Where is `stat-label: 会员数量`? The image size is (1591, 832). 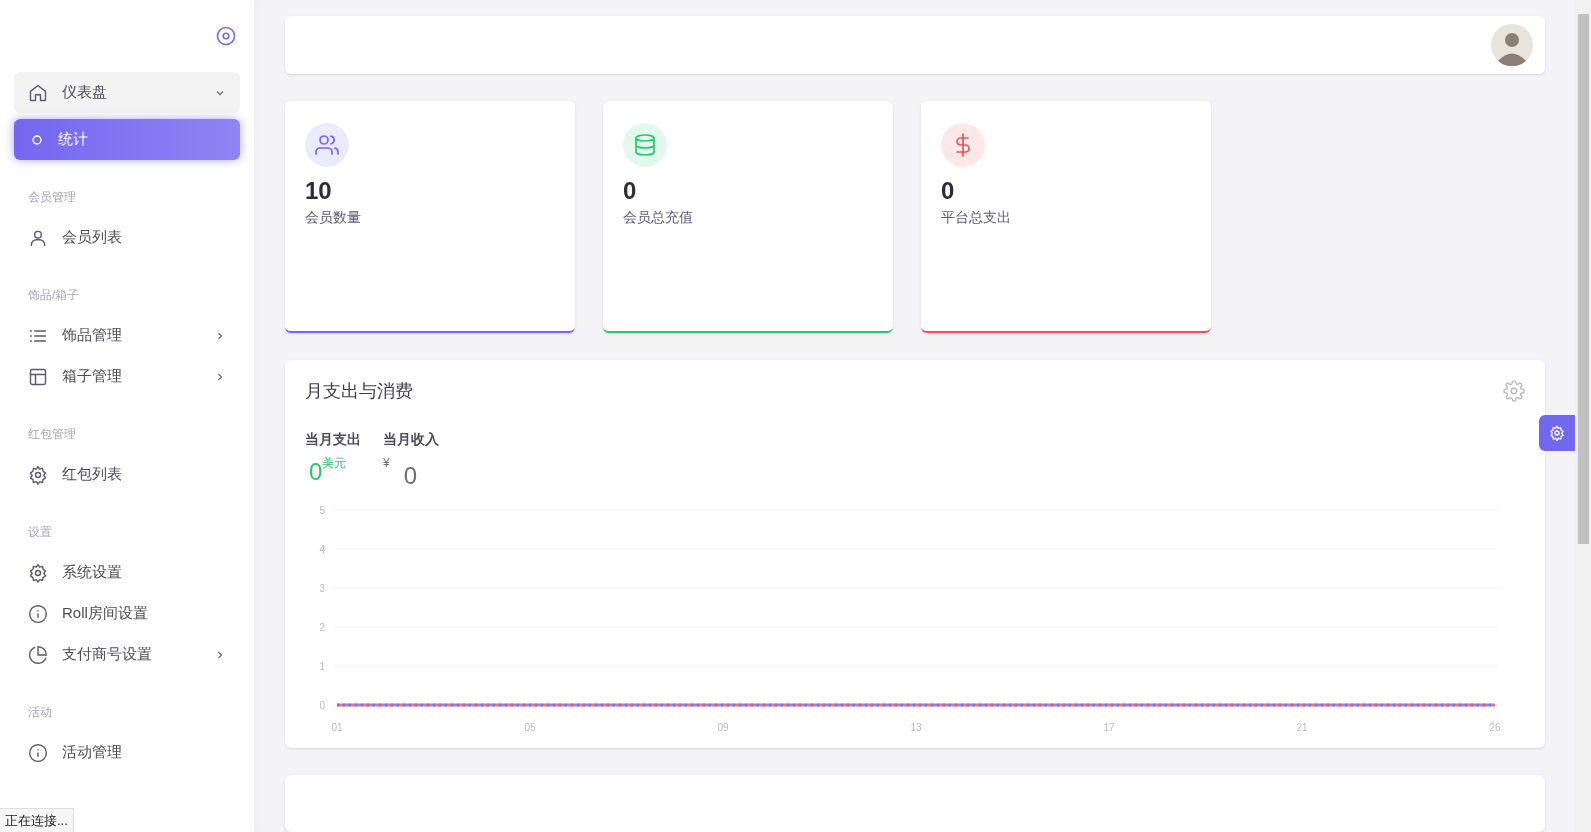
stat-label: 会员数量 is located at coordinates (333, 217).